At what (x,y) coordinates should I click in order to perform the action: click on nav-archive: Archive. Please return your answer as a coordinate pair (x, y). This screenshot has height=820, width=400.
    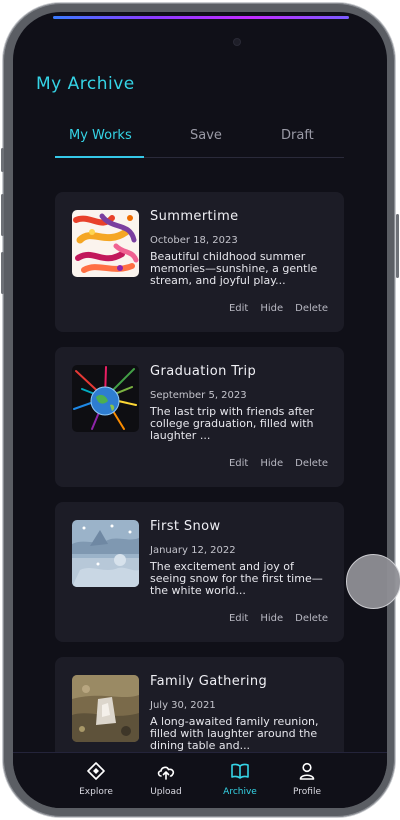
    Looking at the image, I should click on (240, 779).